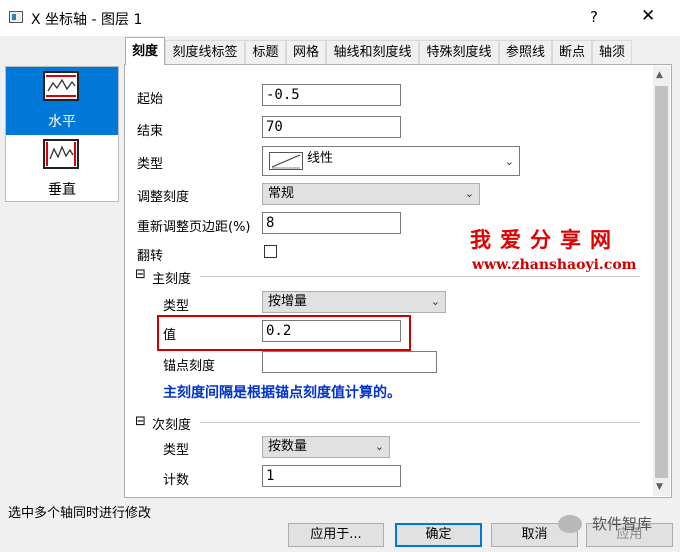 The image size is (680, 552). I want to click on type-label: 类型, so click(150, 164).